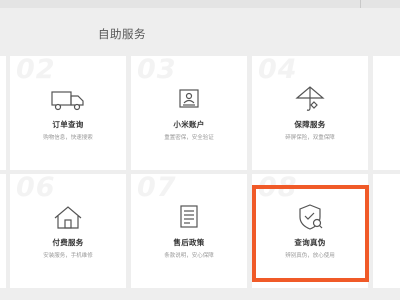  I want to click on card-order-query: 02 订单查询 购物信息，快速搜索, so click(68, 113).